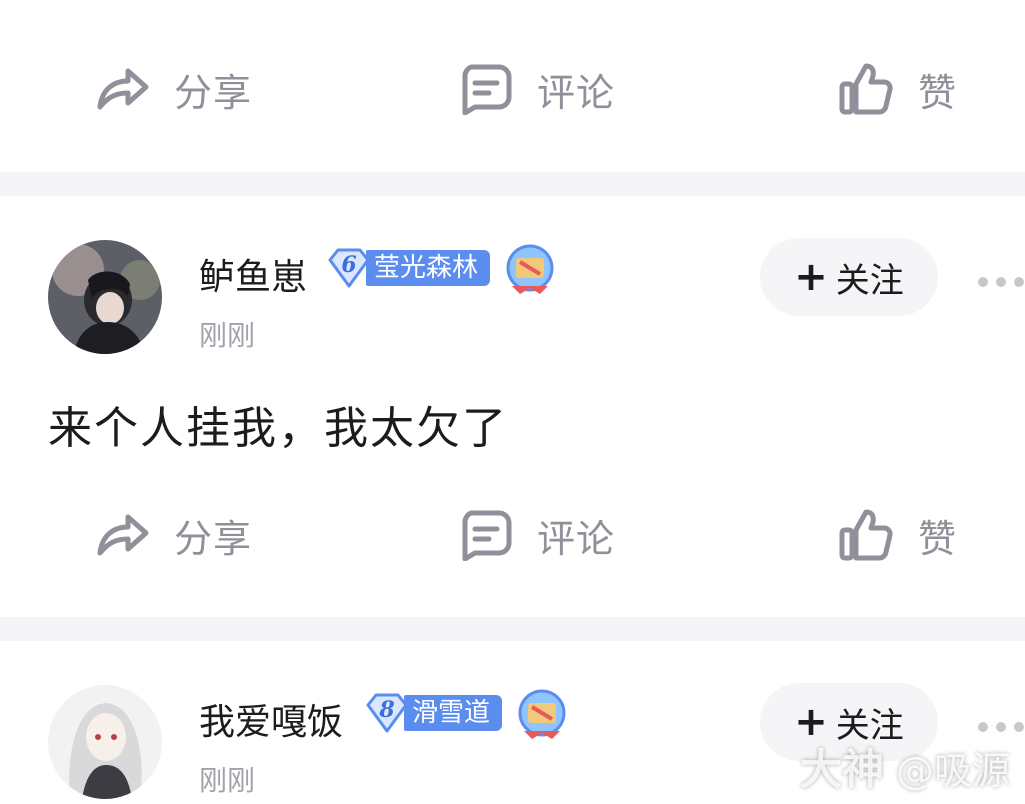 Image resolution: width=1025 pixels, height=804 pixels. I want to click on follow-button: + 关注, so click(849, 277).